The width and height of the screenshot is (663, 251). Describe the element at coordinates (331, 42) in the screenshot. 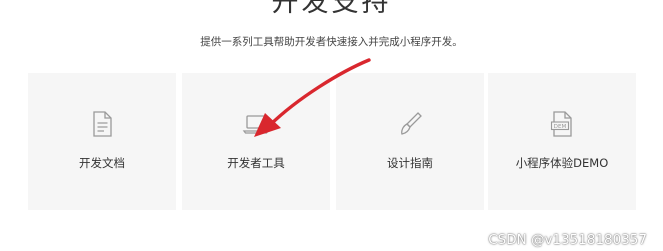

I see `section-subtitle: 提供一系列工具帮助开发者快速接入并完成小程序开发。` at that location.